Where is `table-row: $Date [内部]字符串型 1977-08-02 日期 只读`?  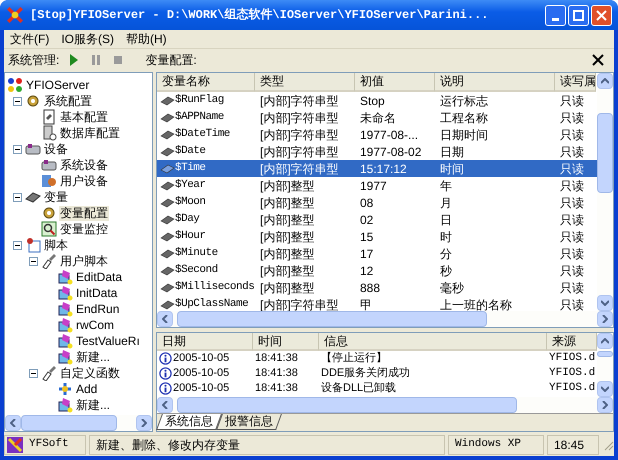 table-row: $Date [内部]字符串型 1977-08-02 日期 只读 is located at coordinates (377, 151).